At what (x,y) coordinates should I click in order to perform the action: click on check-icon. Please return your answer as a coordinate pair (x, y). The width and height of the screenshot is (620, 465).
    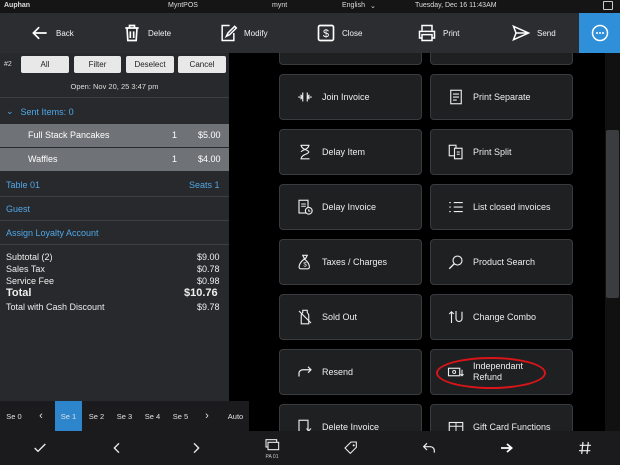
    Looking at the image, I should click on (40, 448).